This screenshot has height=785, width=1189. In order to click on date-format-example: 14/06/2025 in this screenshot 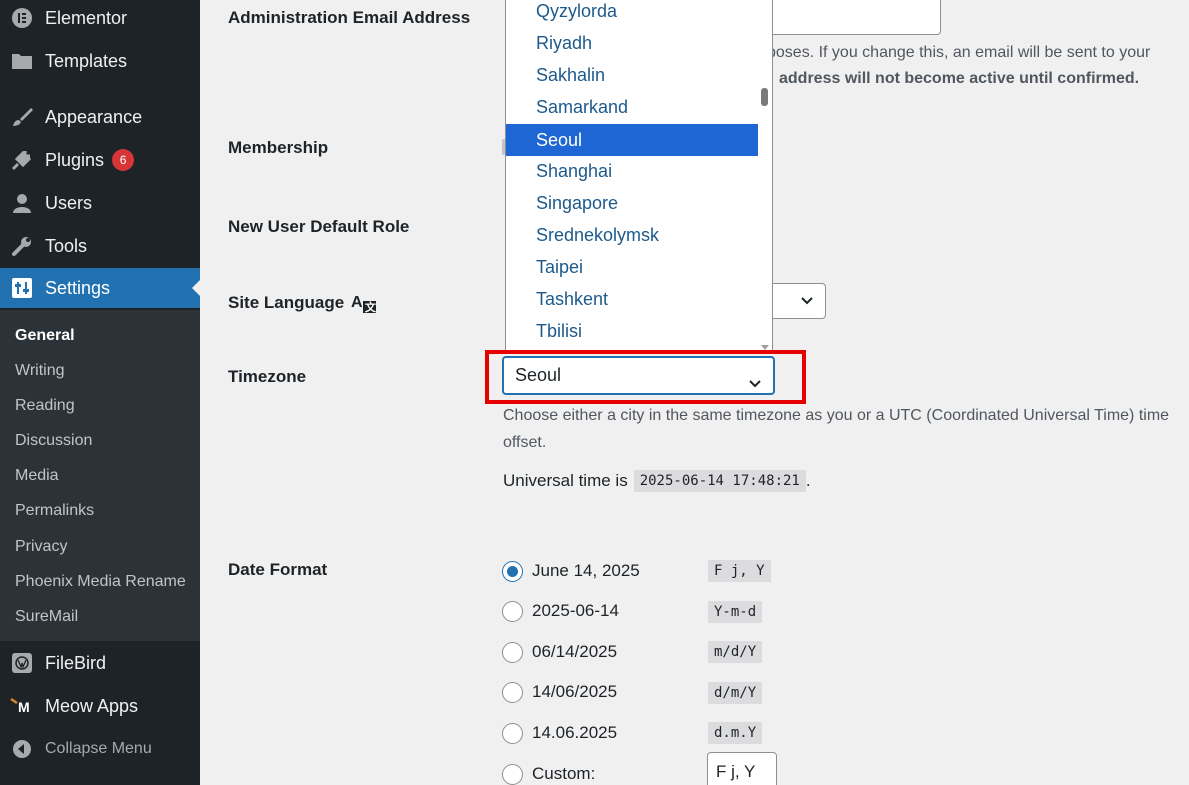, I will do `click(575, 691)`.